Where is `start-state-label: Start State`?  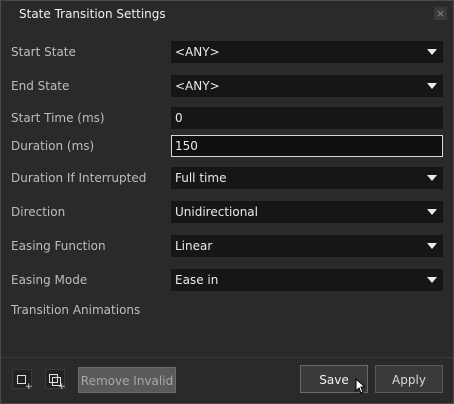 start-state-label: Start State is located at coordinates (43, 52).